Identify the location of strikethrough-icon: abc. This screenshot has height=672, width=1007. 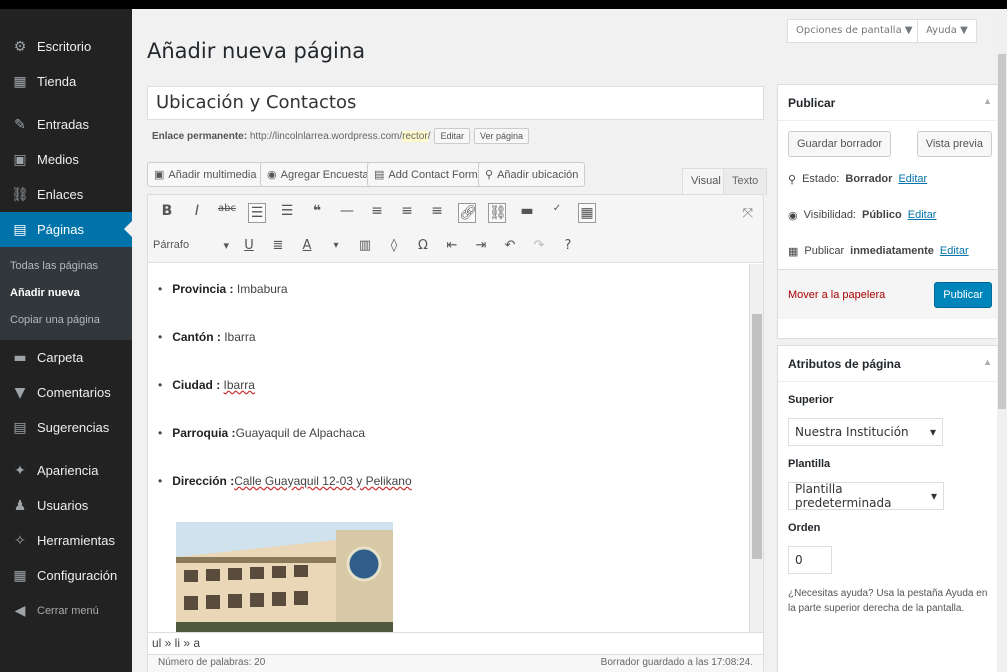
(227, 213).